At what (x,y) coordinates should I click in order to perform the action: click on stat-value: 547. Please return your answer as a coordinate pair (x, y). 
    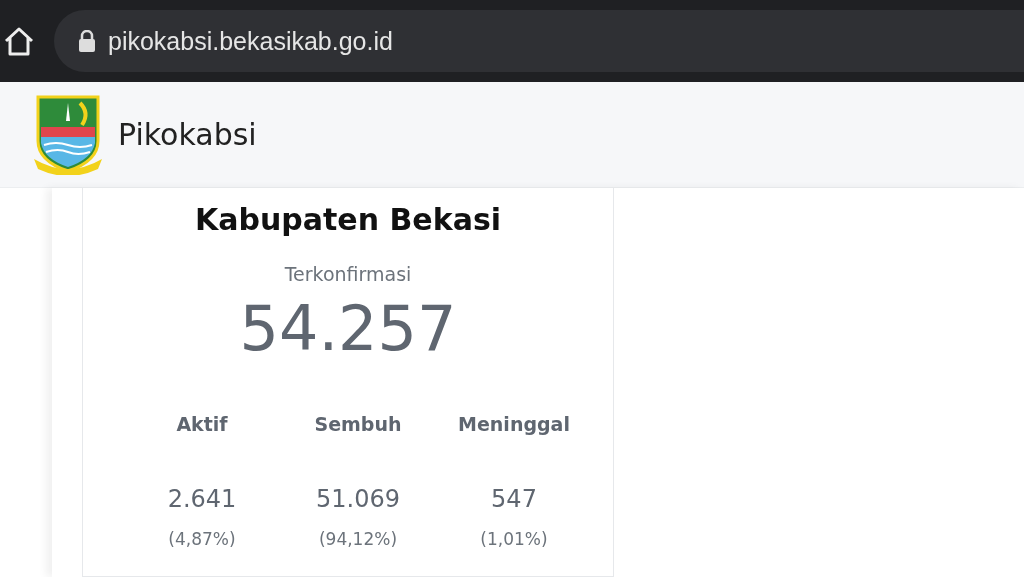
    Looking at the image, I should click on (514, 499).